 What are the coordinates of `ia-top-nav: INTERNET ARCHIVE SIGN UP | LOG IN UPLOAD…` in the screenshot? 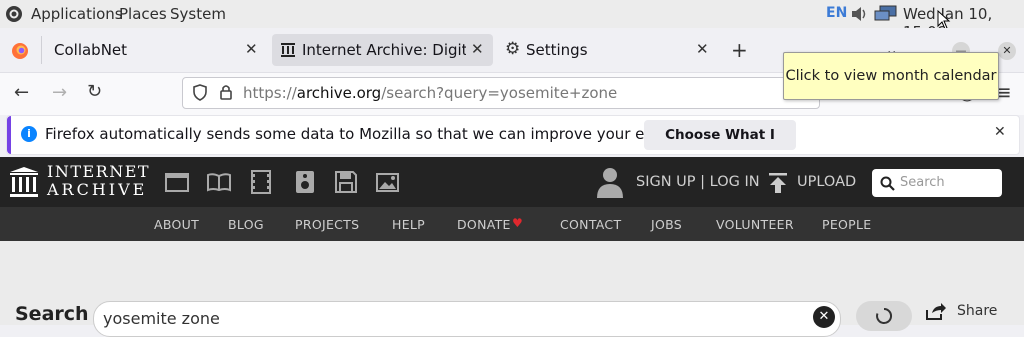 It's located at (512, 182).